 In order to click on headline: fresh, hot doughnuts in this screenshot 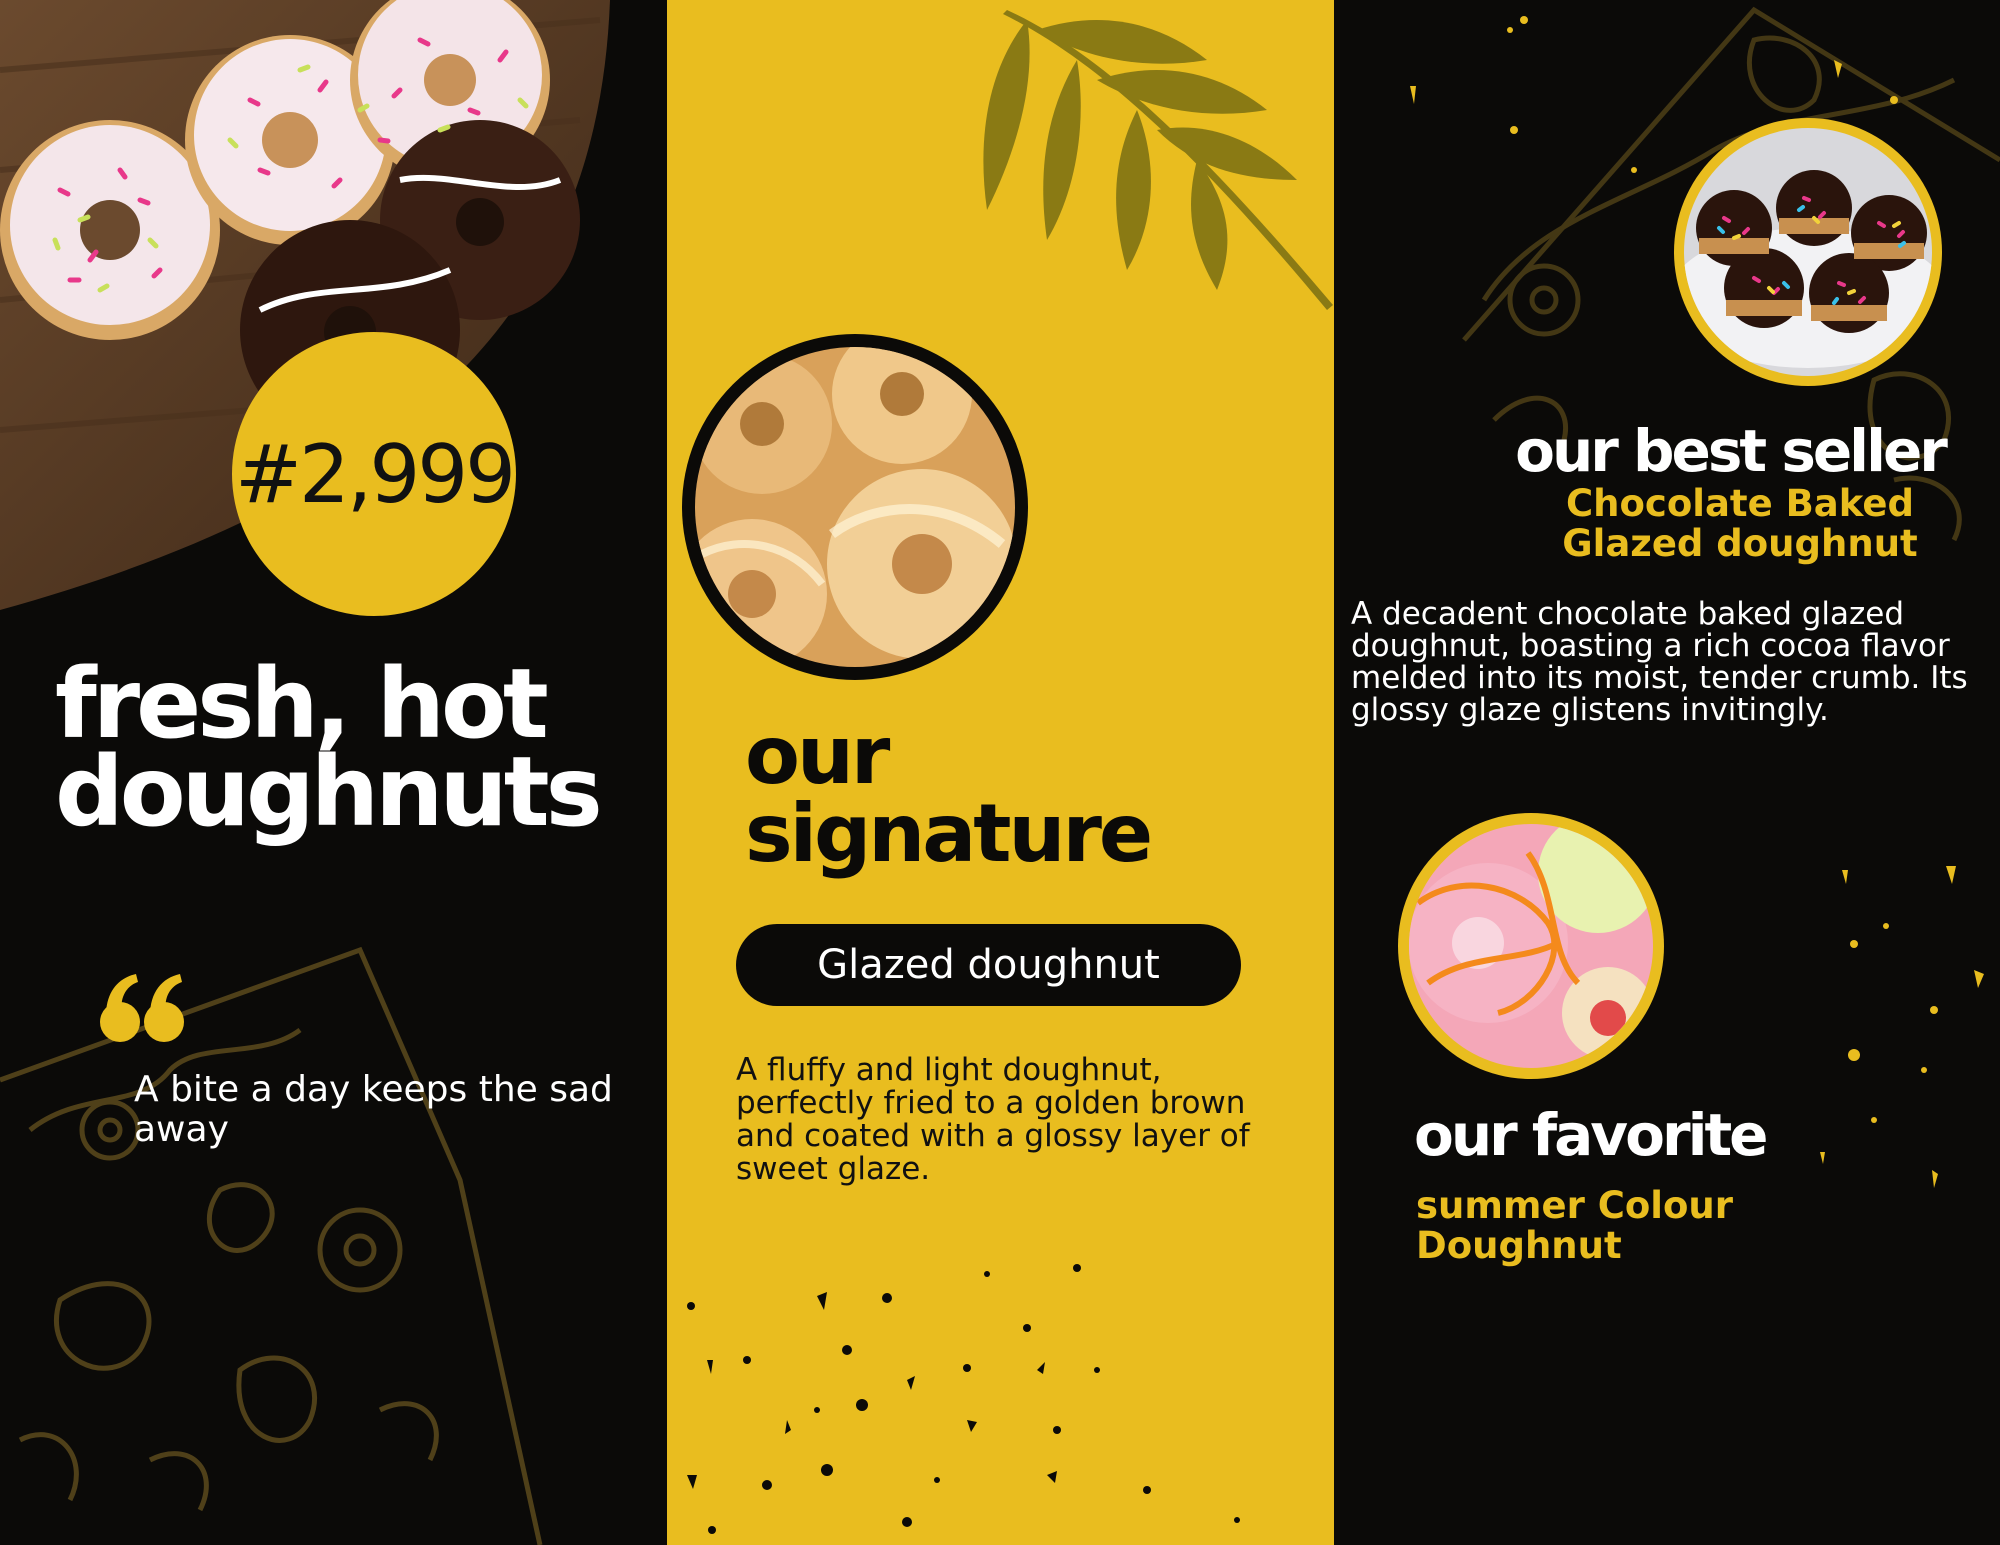, I will do `click(355, 748)`.